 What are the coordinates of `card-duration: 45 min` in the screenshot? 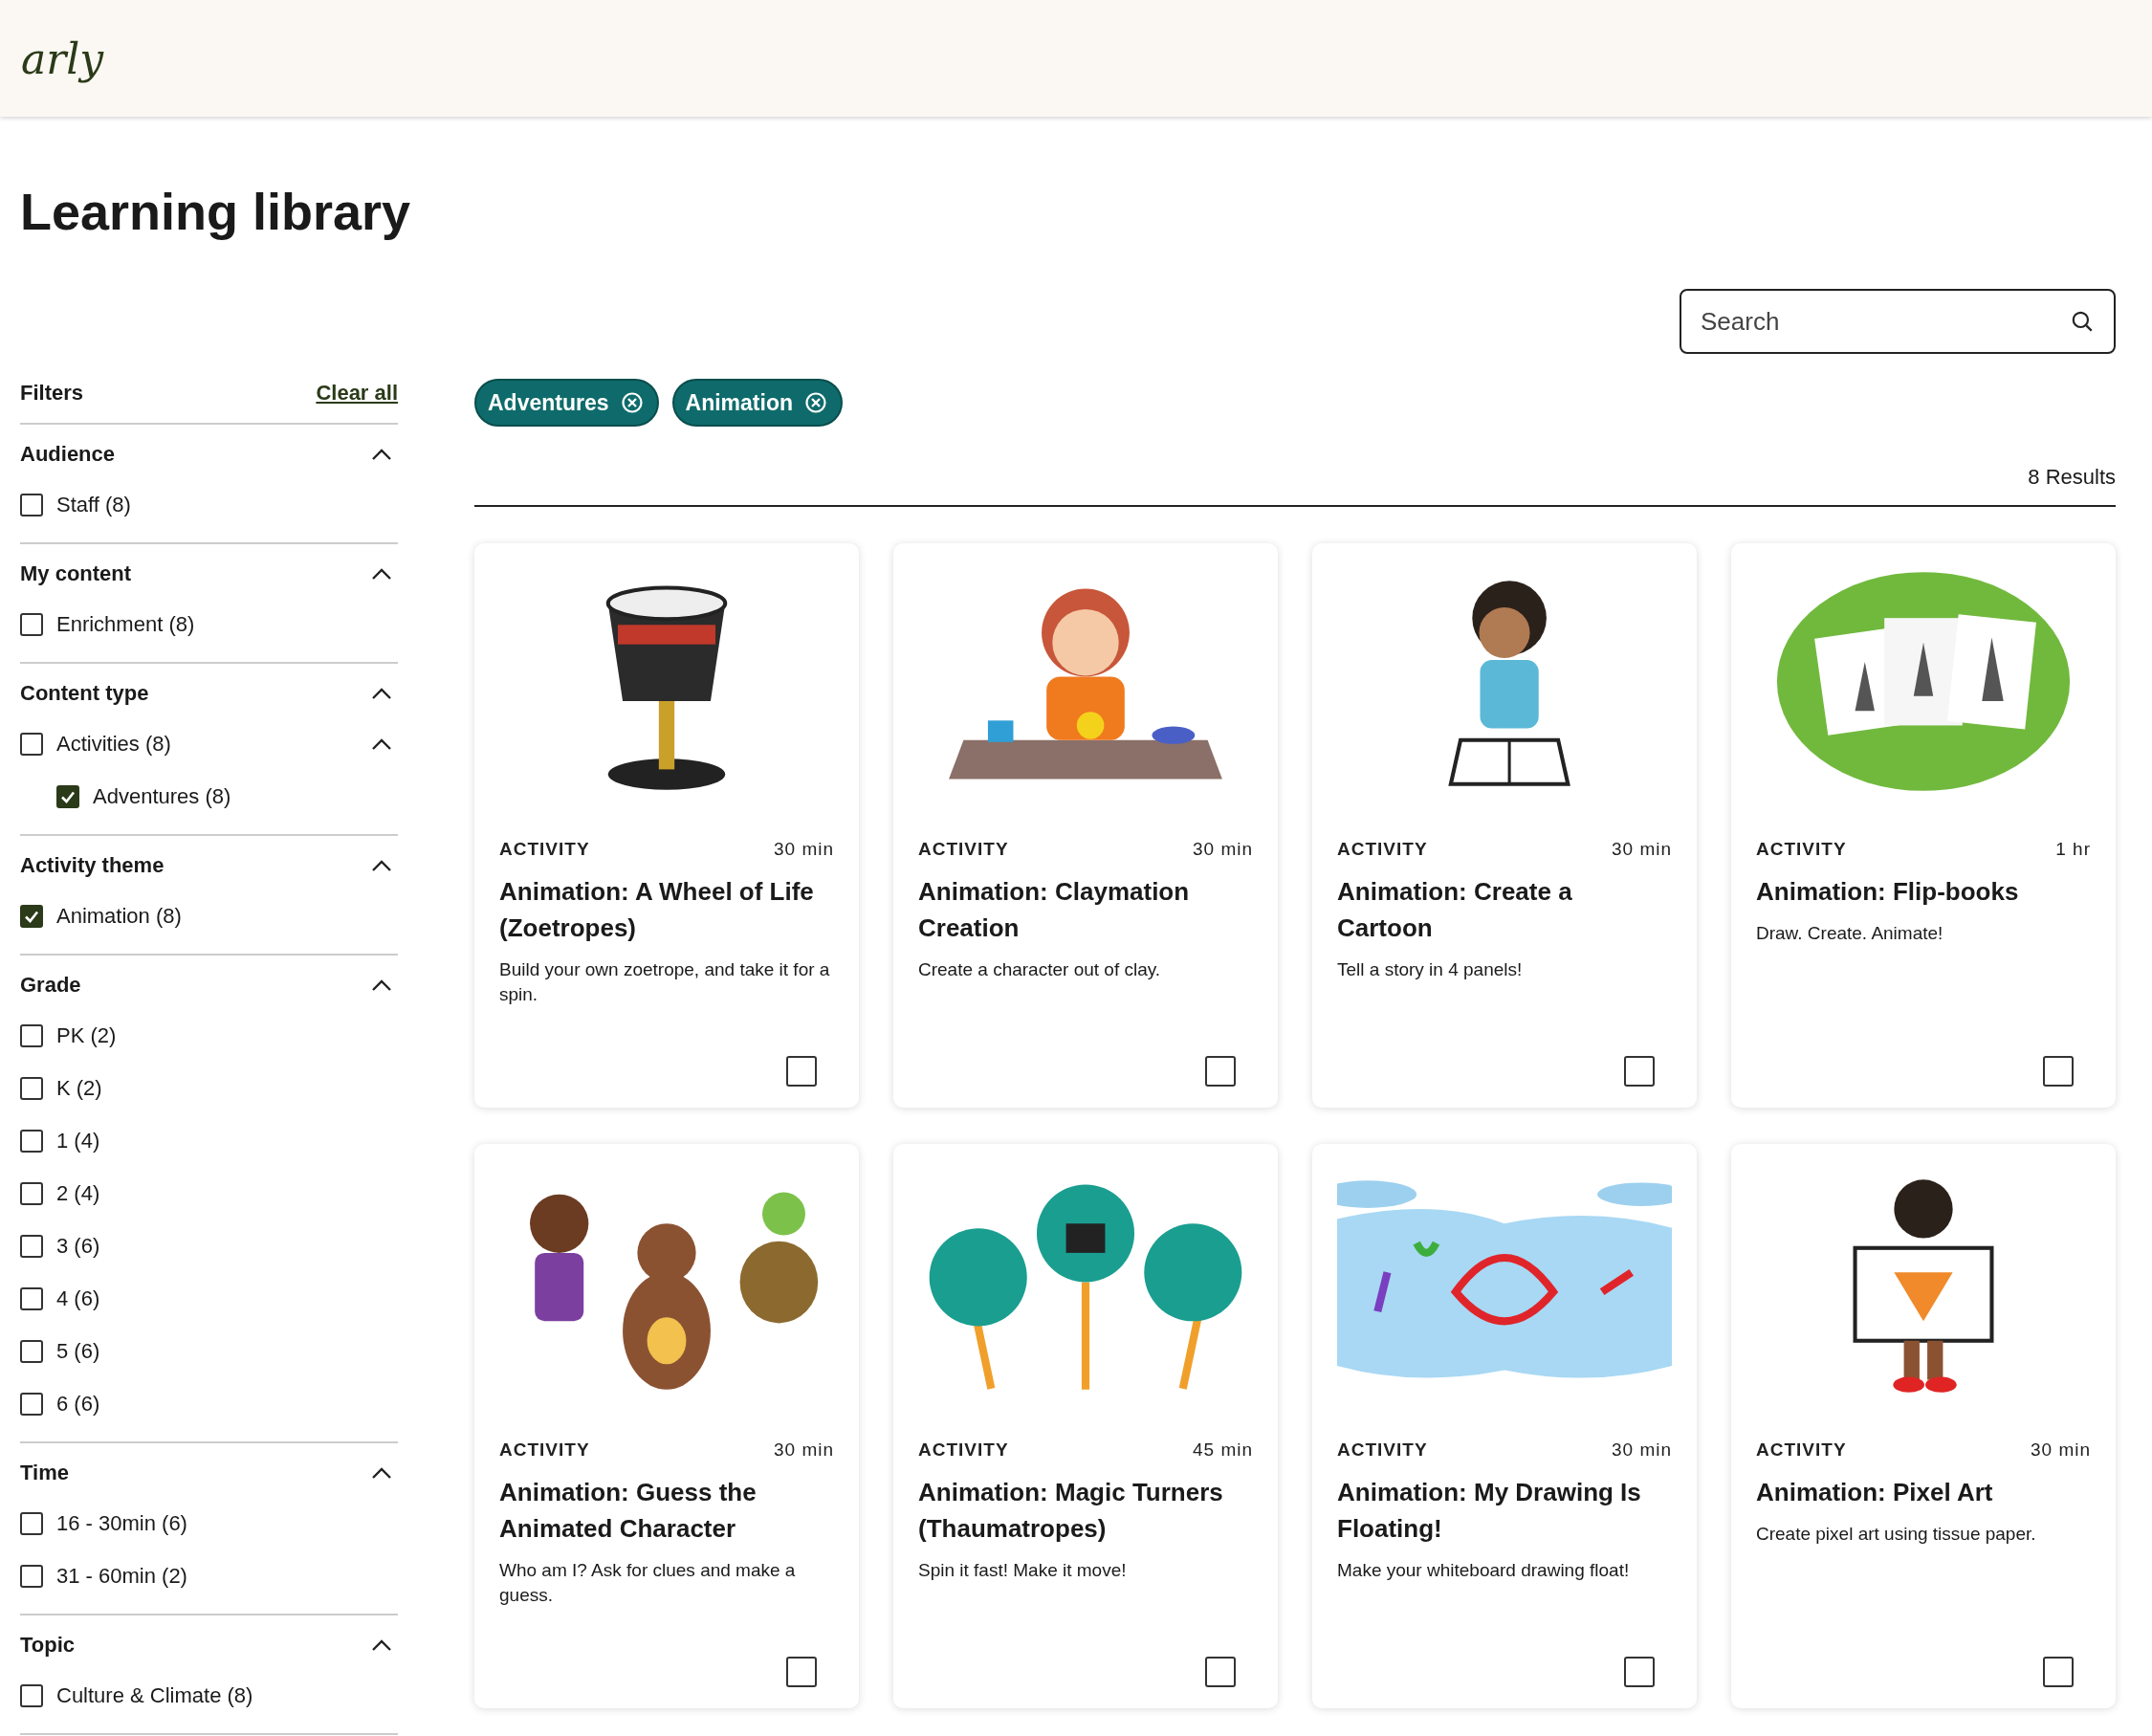 It's located at (1222, 1450).